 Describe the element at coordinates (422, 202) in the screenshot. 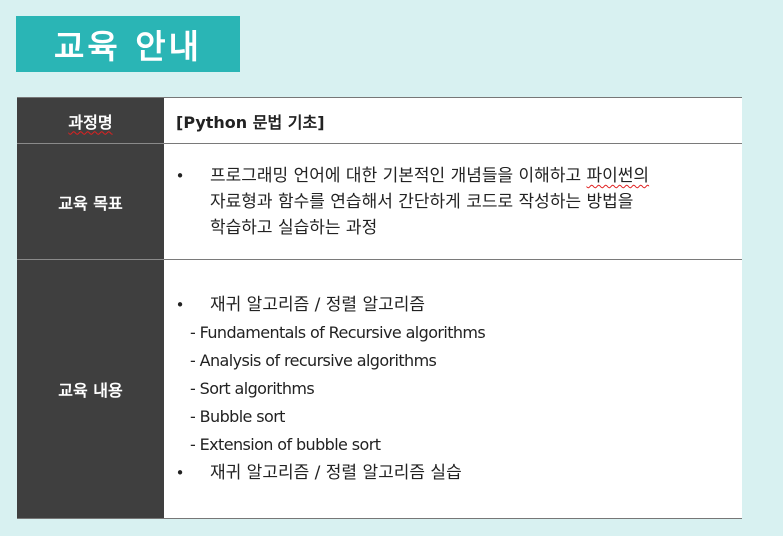

I see `goal-line-2: 자료형과 함수를 연습해서 간단하게 코드로 작성하는 방법을` at that location.